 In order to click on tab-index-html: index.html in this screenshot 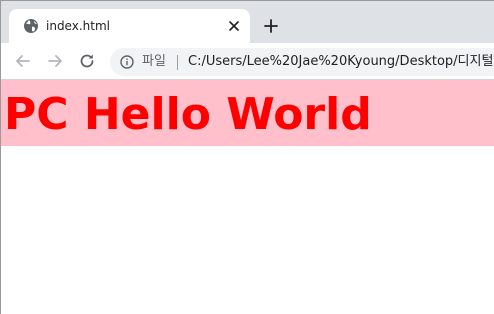, I will do `click(129, 26)`.